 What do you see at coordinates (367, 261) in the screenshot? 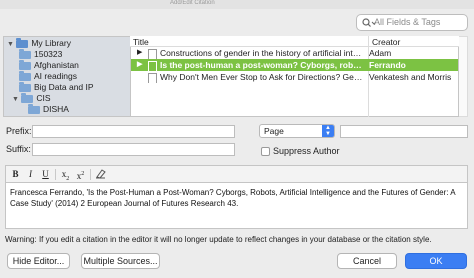
I see `cancel-button: Cancel` at bounding box center [367, 261].